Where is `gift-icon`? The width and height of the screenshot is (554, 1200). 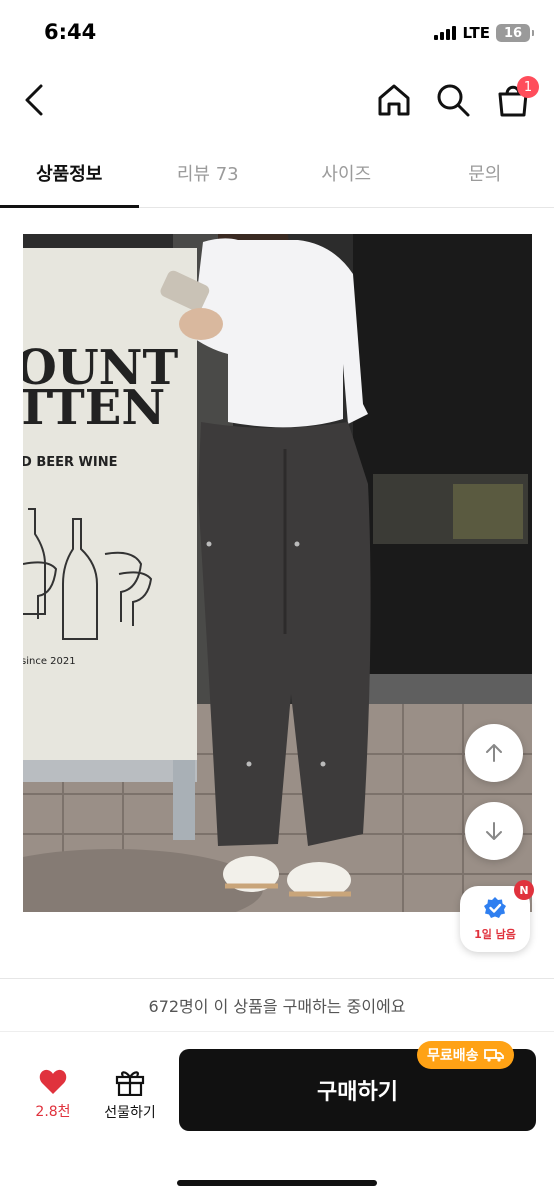
gift-icon is located at coordinates (130, 1083).